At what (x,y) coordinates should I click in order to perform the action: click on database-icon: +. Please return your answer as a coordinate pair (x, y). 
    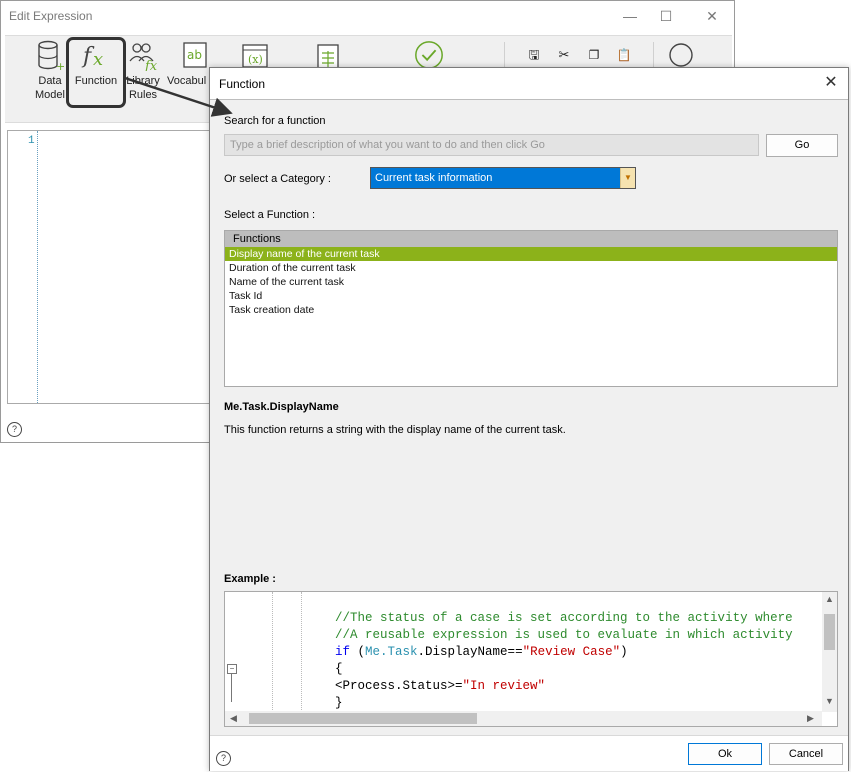
    Looking at the image, I should click on (50, 55).